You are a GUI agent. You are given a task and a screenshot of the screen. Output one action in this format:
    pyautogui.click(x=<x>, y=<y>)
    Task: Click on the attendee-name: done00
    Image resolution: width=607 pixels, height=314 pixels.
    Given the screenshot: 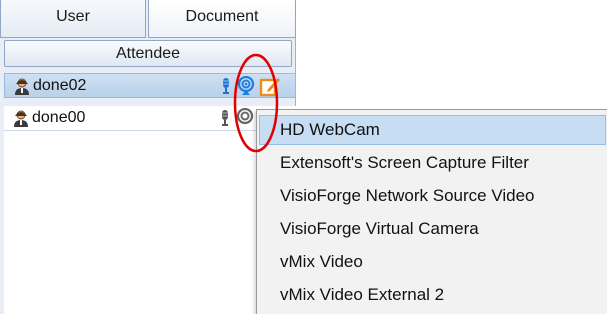 What is the action you would take?
    pyautogui.click(x=59, y=117)
    